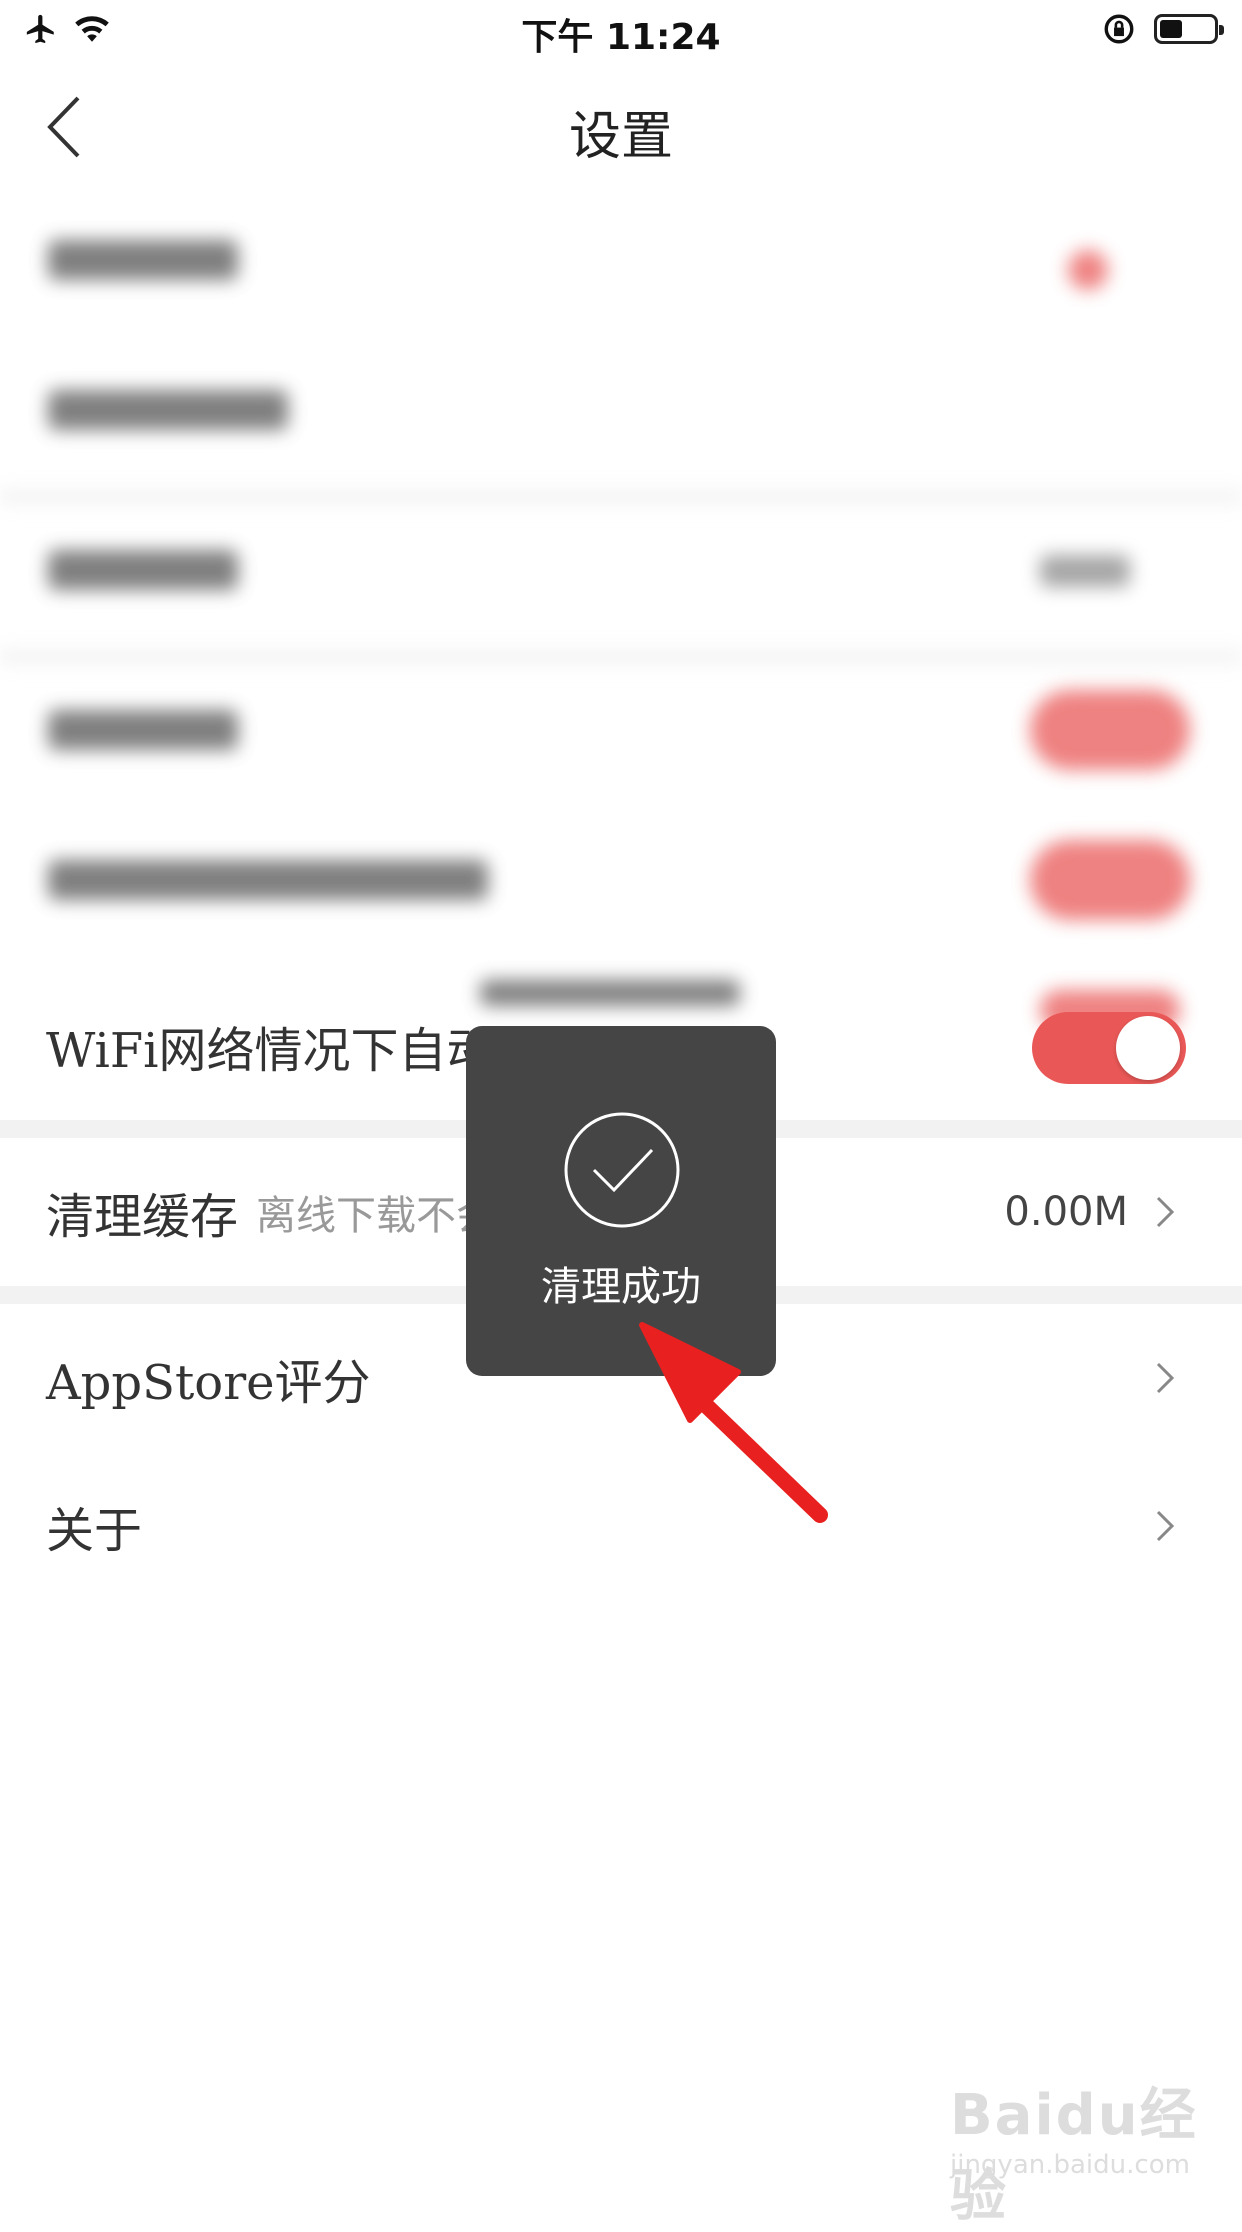  I want to click on navigation-bar: 设置, so click(621, 126).